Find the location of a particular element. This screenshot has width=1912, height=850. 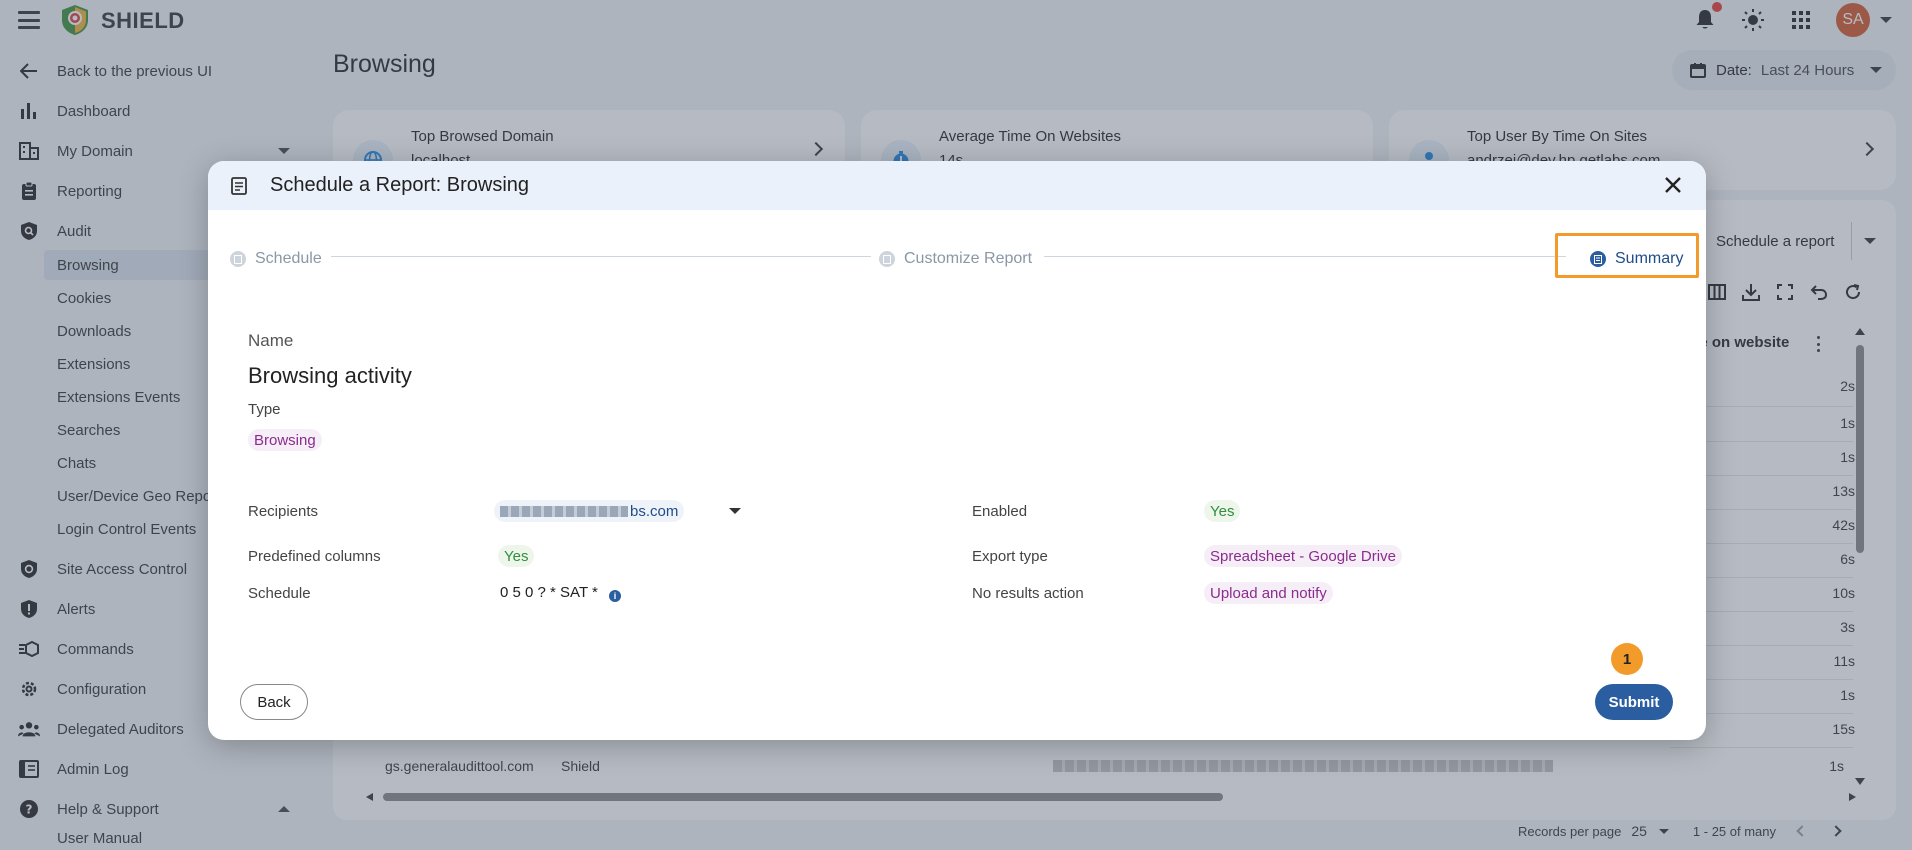

recipient-email-suffix: bs.com is located at coordinates (654, 511).